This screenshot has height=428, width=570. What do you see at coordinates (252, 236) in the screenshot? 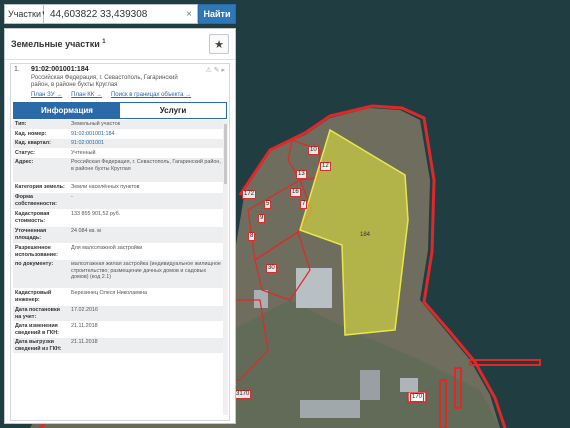
I see `parcel-label: 8` at bounding box center [252, 236].